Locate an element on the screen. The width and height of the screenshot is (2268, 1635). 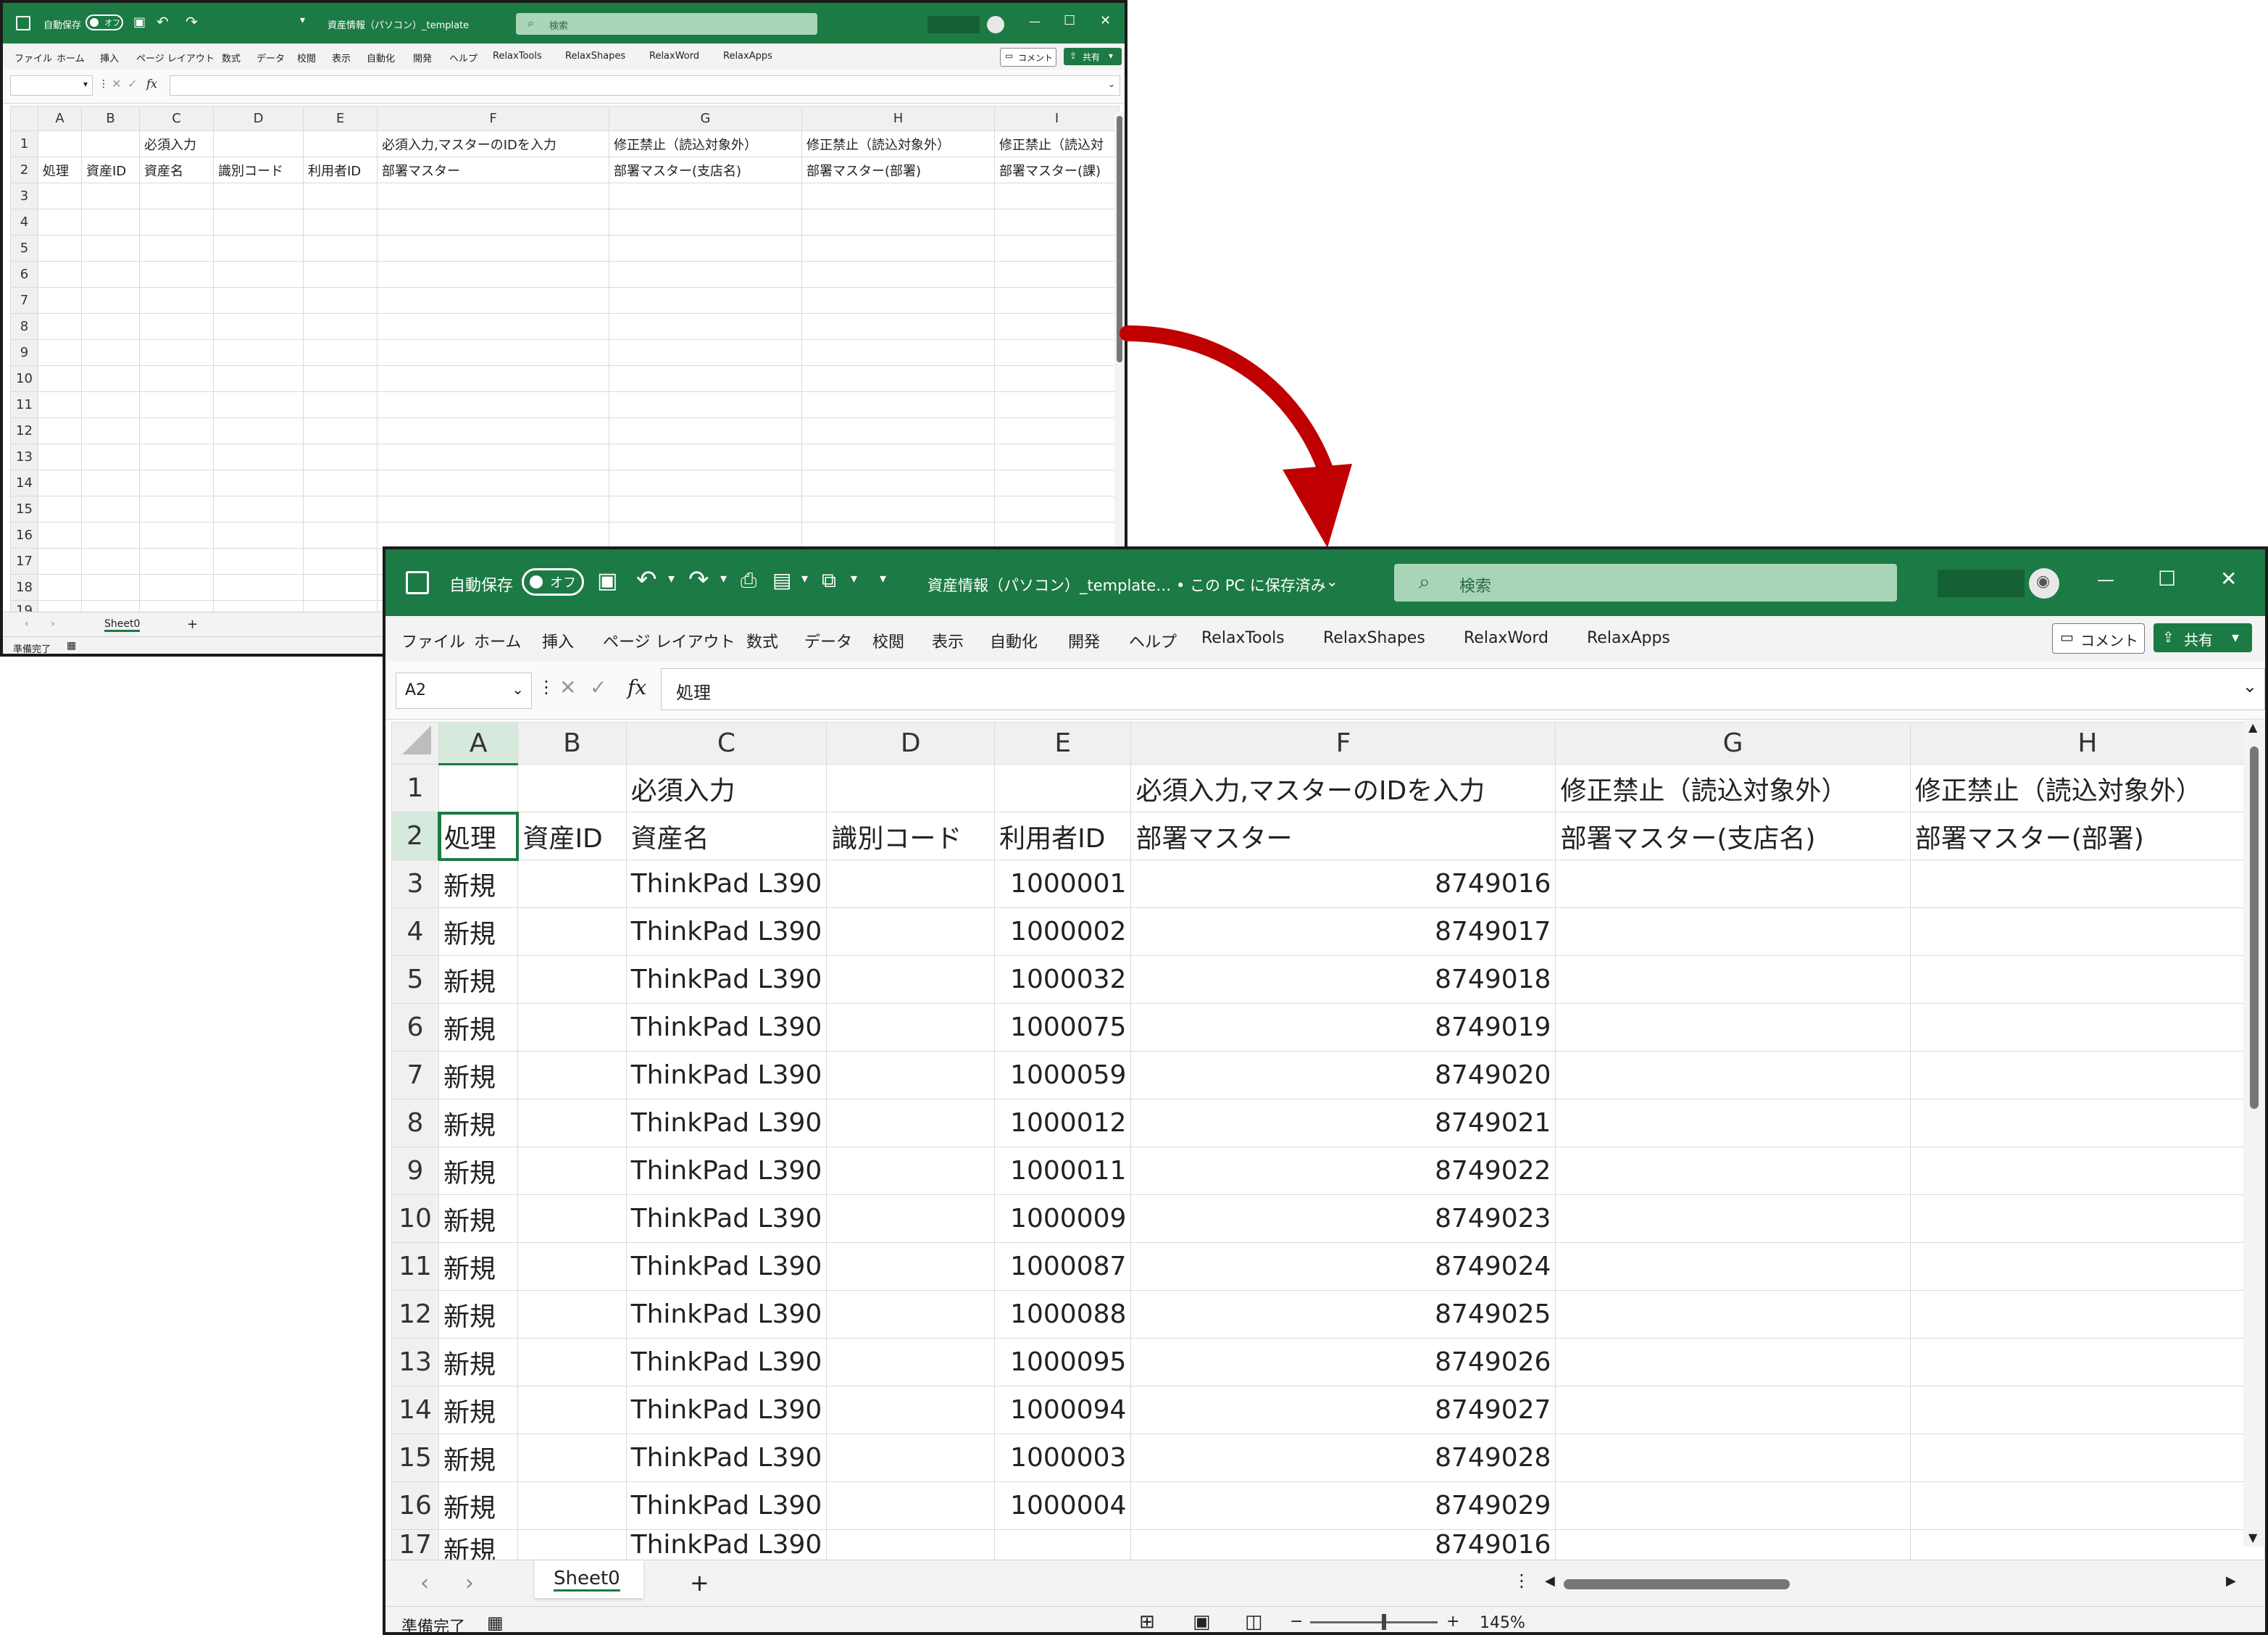
cell: 利用者ID is located at coordinates (1063, 836).